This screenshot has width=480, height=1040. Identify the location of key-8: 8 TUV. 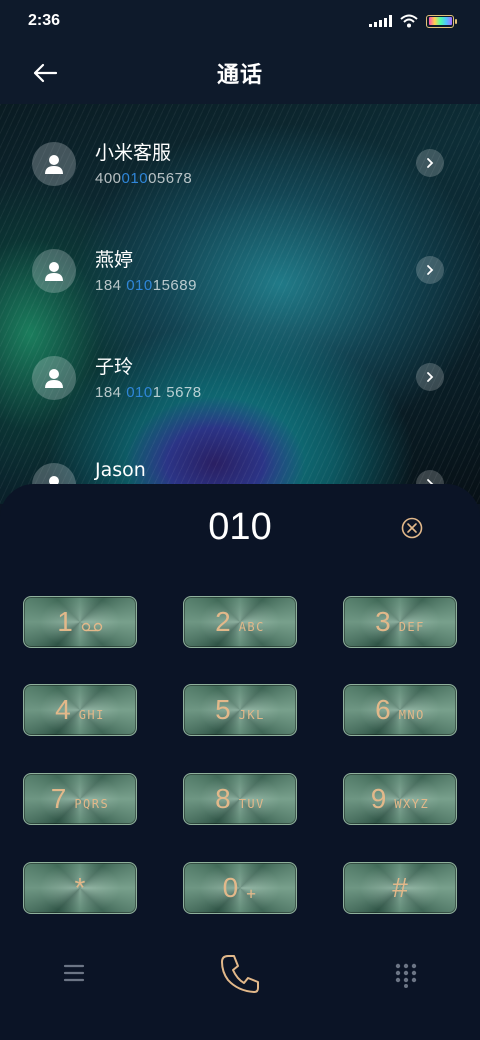
(240, 799).